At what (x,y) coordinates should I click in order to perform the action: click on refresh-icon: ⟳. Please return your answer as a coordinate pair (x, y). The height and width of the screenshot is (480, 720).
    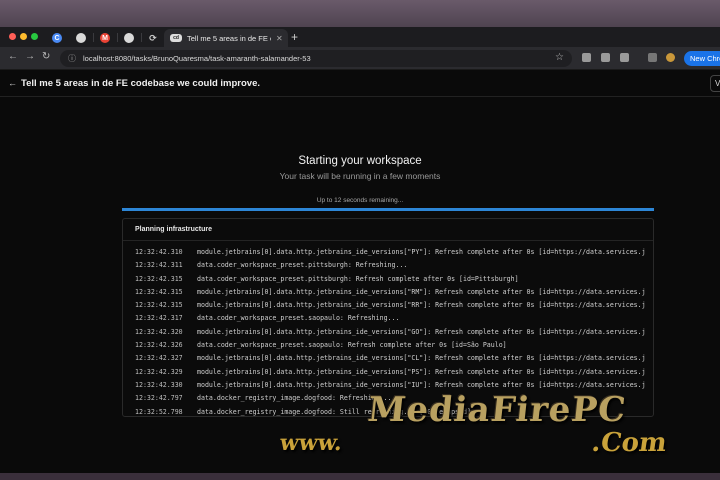
    Looking at the image, I should click on (153, 37).